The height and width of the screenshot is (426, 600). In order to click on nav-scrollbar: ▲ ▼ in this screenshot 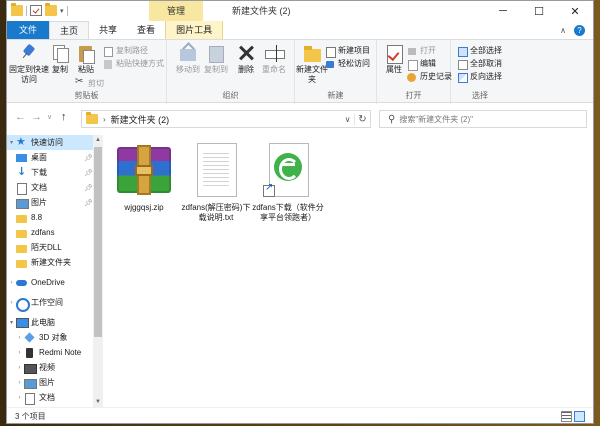, I will do `click(98, 271)`.